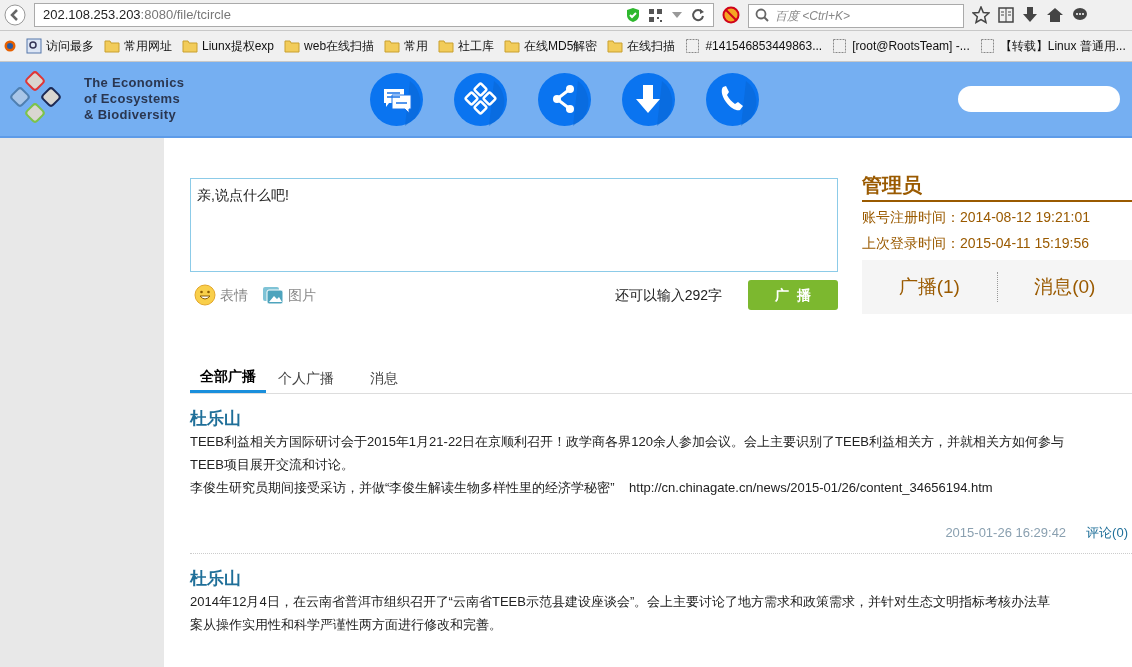 This screenshot has width=1132, height=667. What do you see at coordinates (668, 295) in the screenshot?
I see `character-counter: 还可以输入292字` at bounding box center [668, 295].